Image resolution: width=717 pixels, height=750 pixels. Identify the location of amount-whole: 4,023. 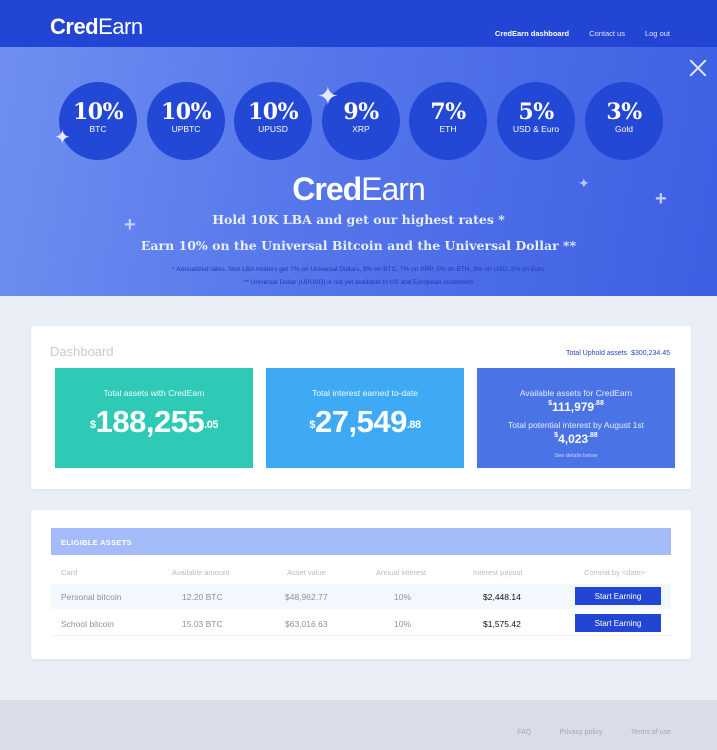
(573, 439).